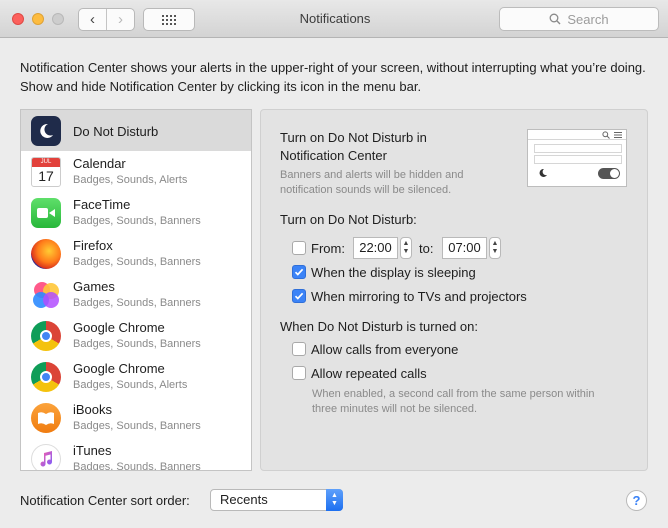 The height and width of the screenshot is (528, 668). I want to click on sort-order-value: Recents, so click(244, 499).